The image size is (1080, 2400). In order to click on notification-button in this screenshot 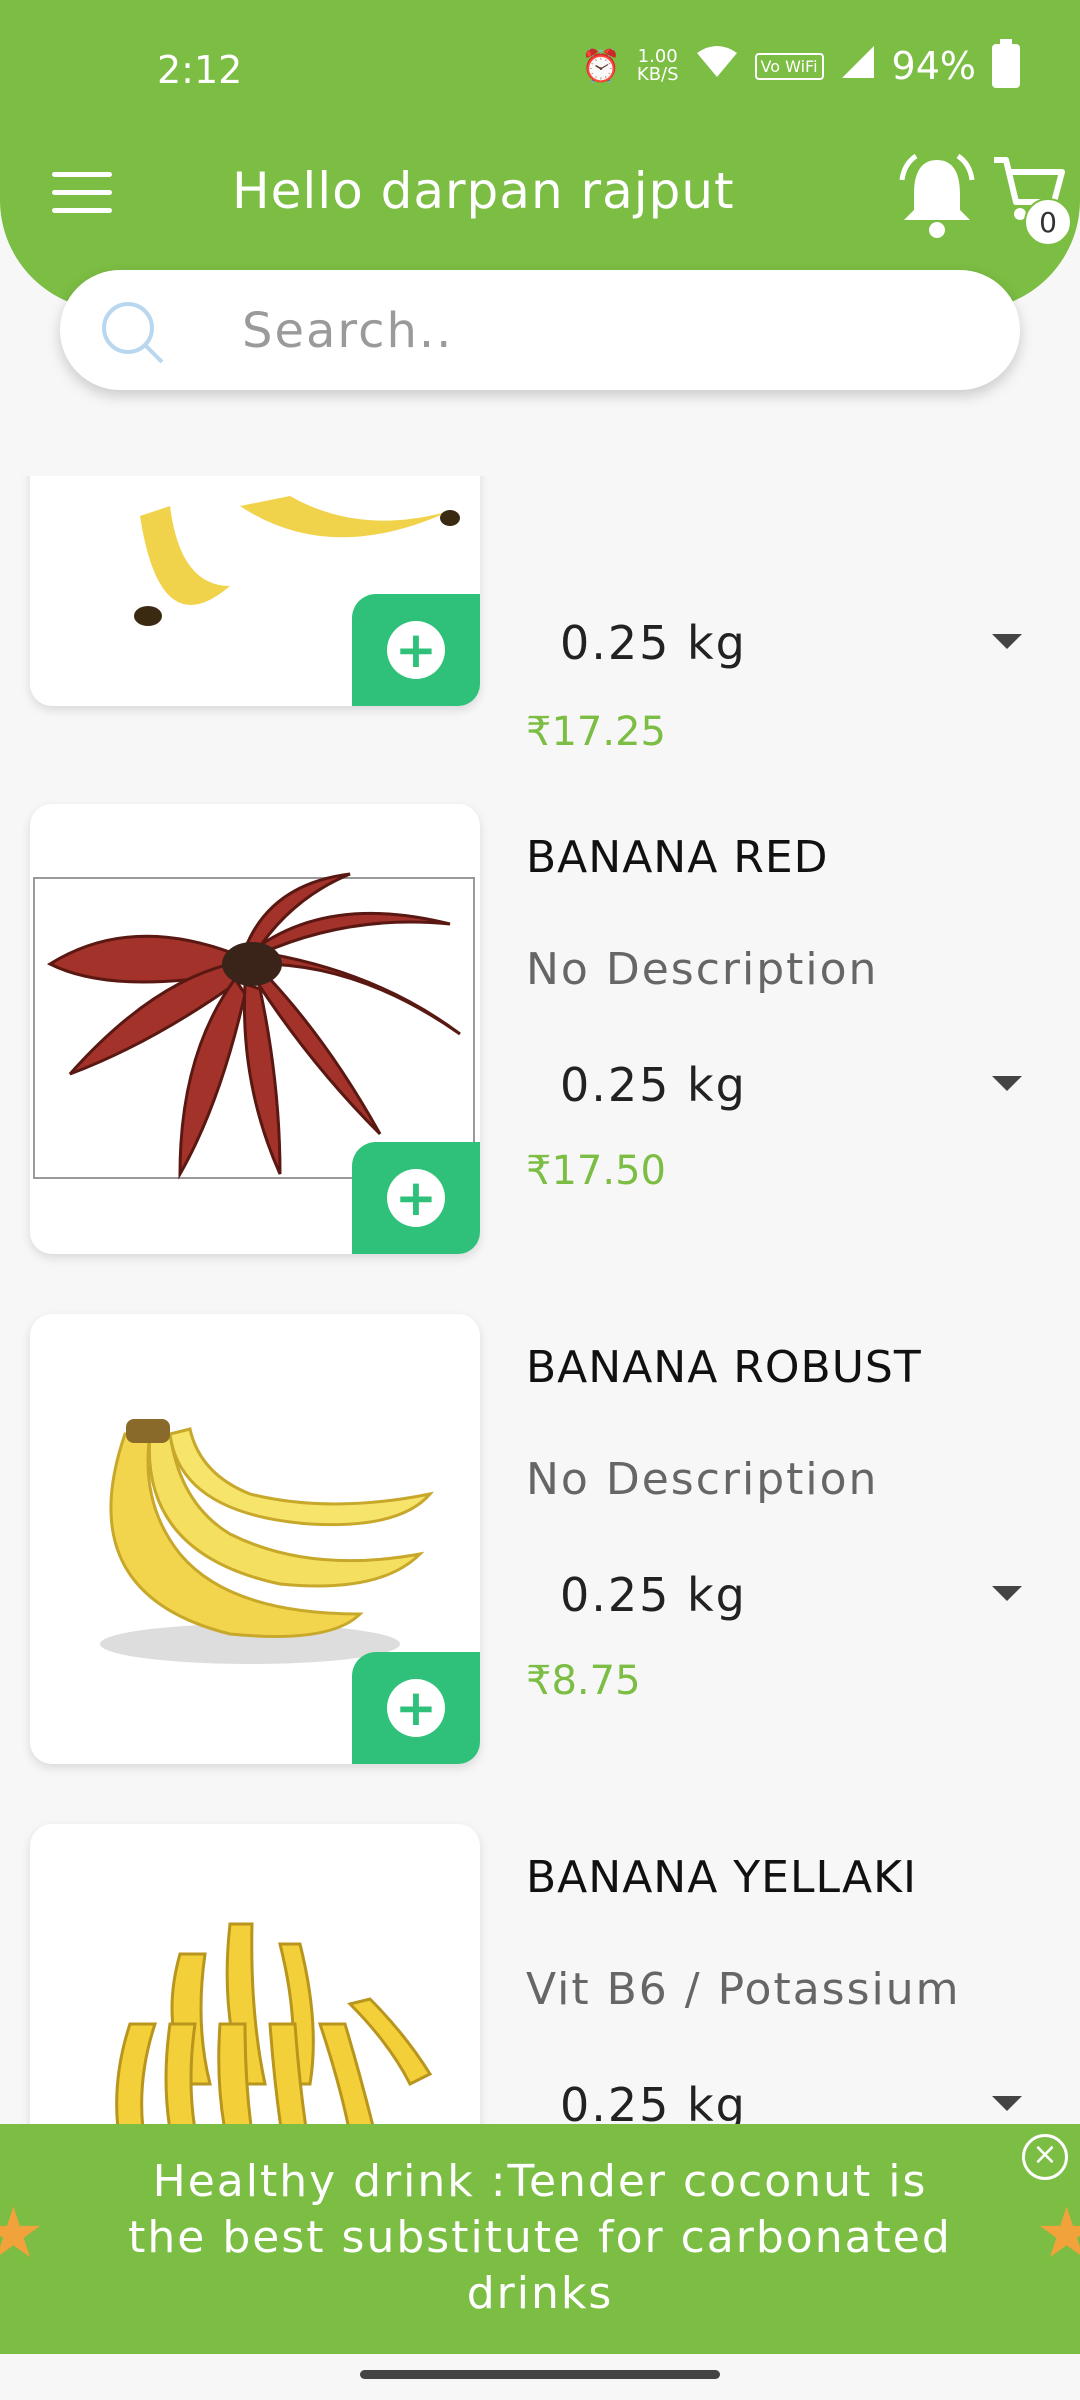, I will do `click(937, 195)`.